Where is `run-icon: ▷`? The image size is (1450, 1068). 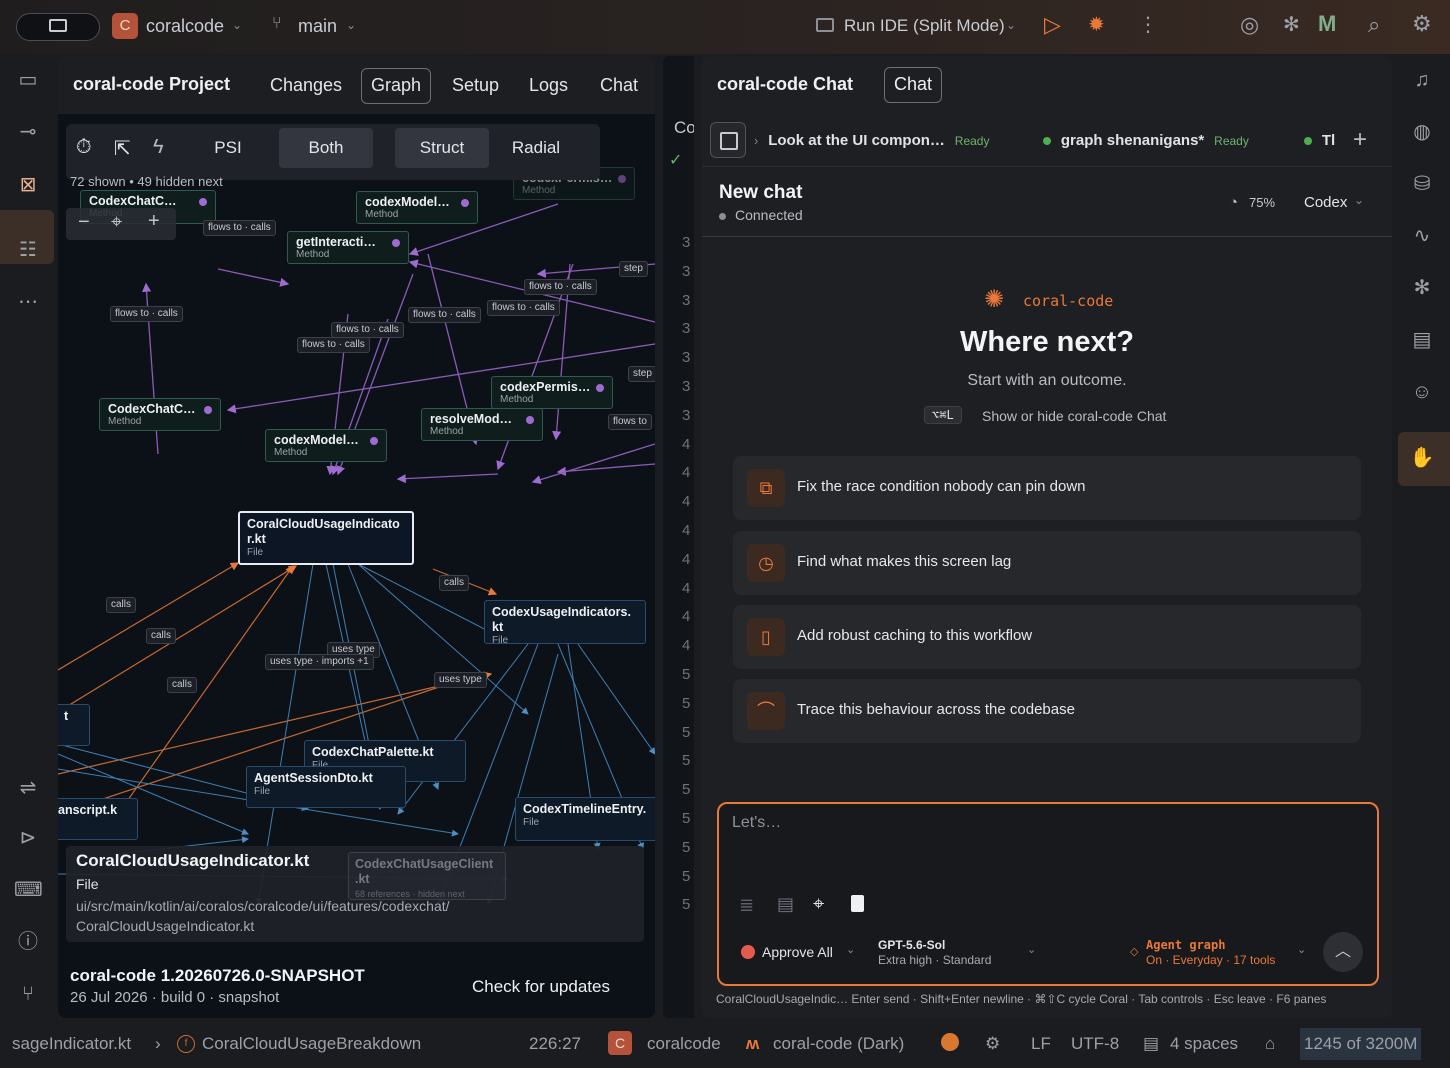
run-icon: ▷ is located at coordinates (1052, 25).